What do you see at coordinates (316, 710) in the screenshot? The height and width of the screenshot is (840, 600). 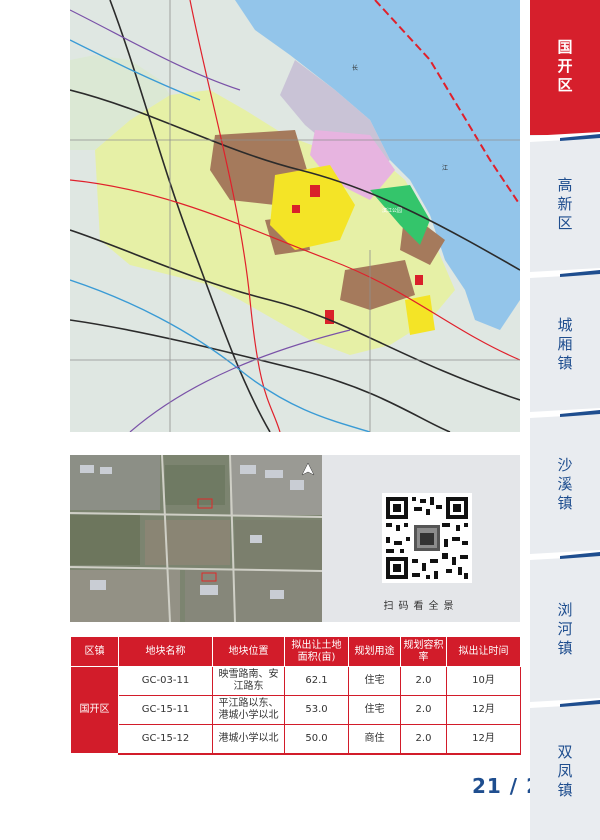 I see `area-cell: 53.0` at bounding box center [316, 710].